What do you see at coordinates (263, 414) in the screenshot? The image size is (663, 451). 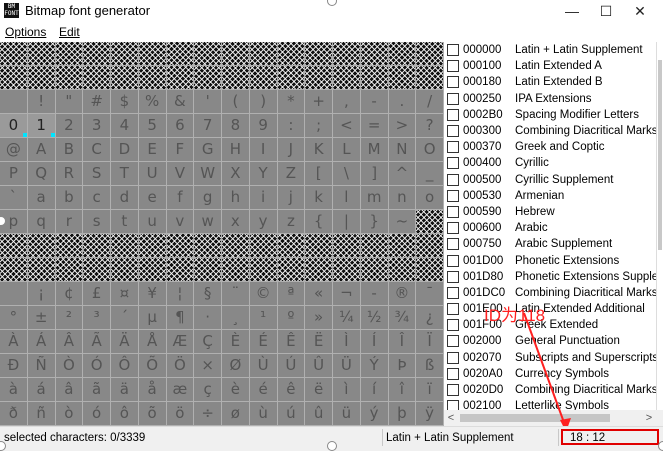 I see `glyph-cell: ù` at bounding box center [263, 414].